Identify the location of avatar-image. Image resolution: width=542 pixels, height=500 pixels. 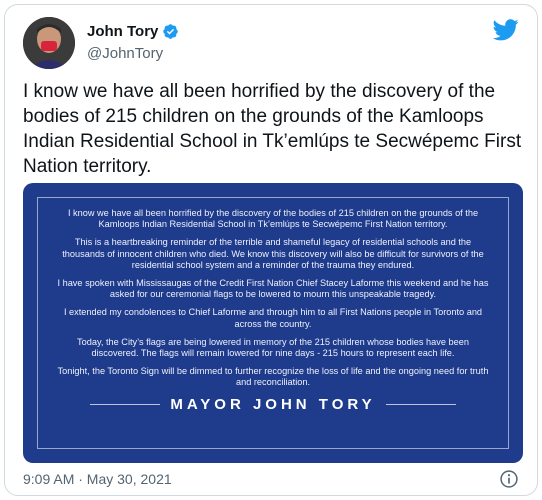
(49, 43).